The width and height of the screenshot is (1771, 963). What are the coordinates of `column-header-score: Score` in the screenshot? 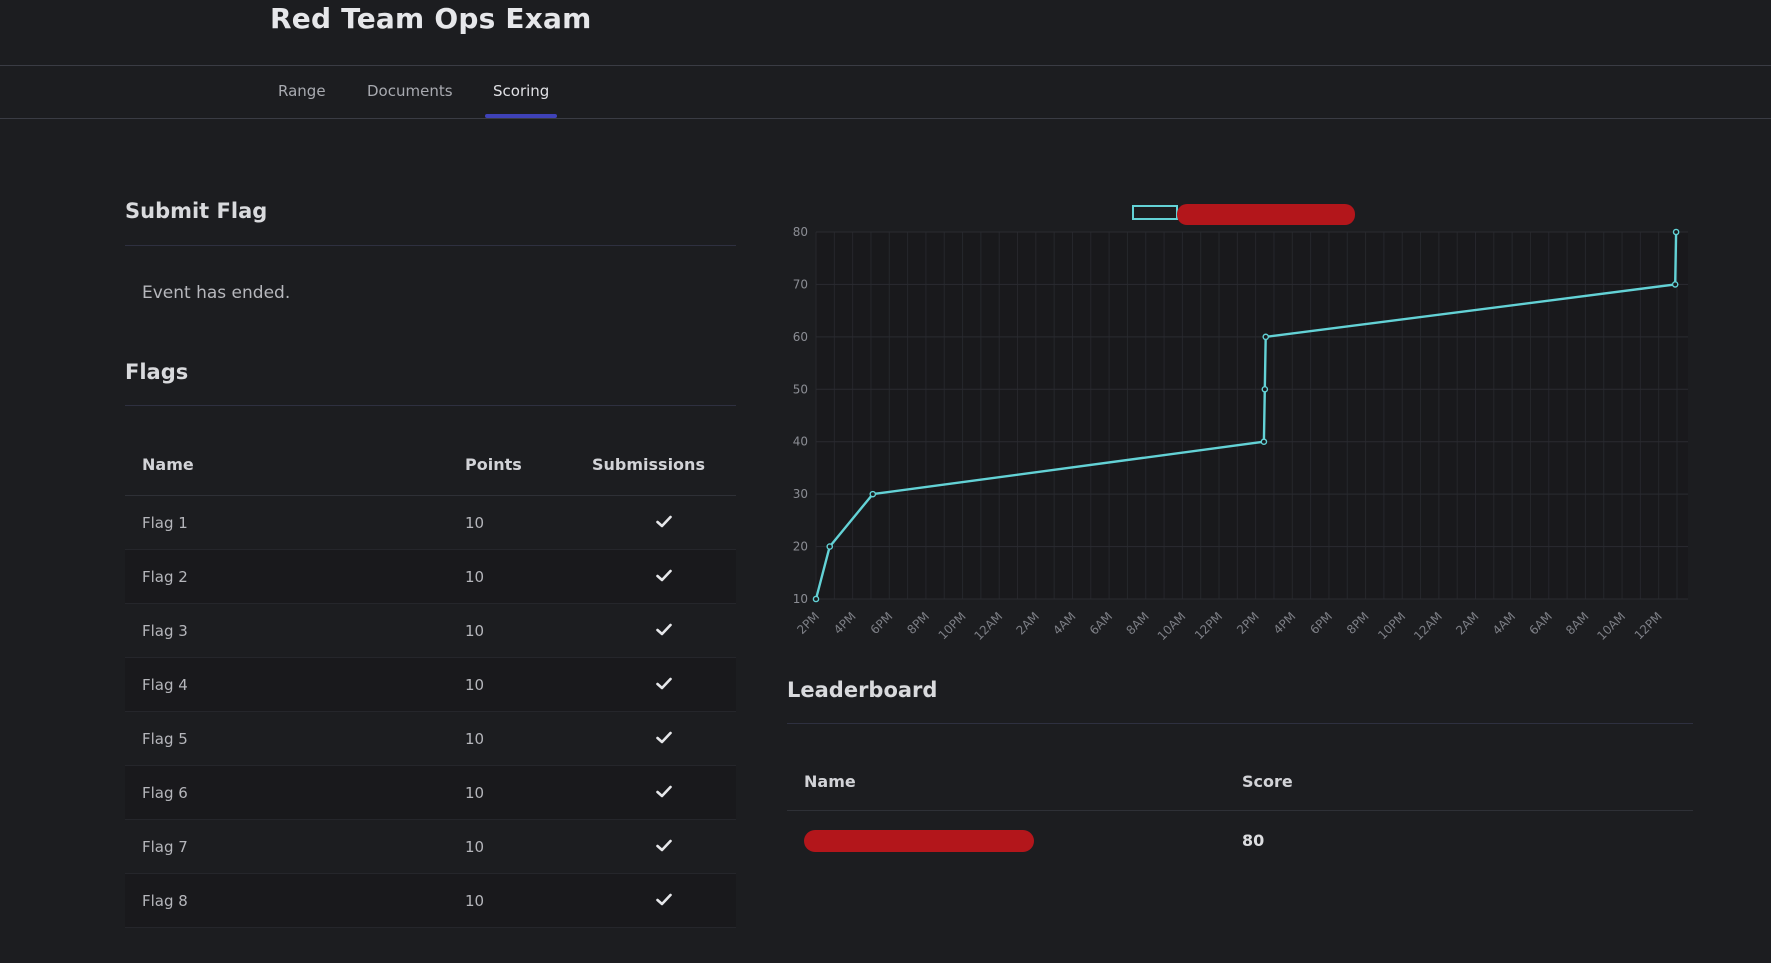 It's located at (1467, 781).